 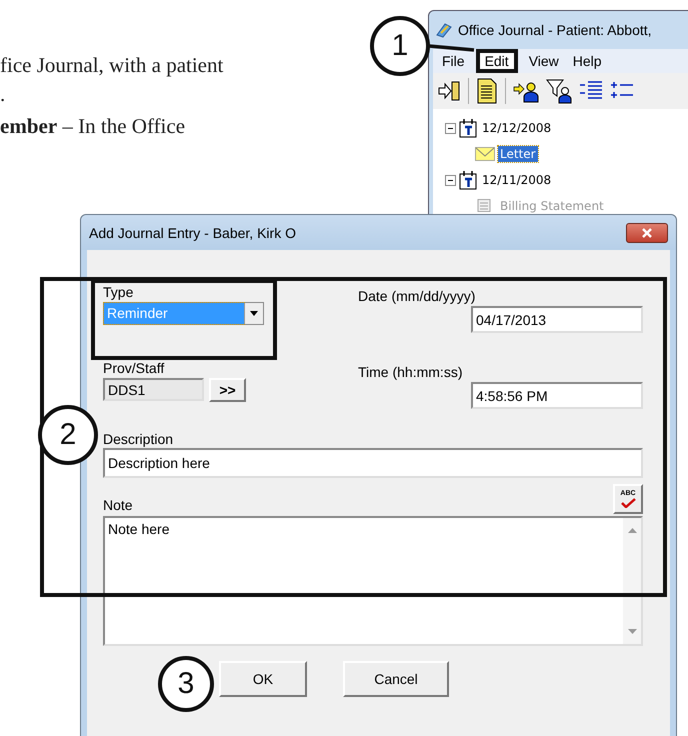 What do you see at coordinates (453, 61) in the screenshot?
I see `menu-item: File` at bounding box center [453, 61].